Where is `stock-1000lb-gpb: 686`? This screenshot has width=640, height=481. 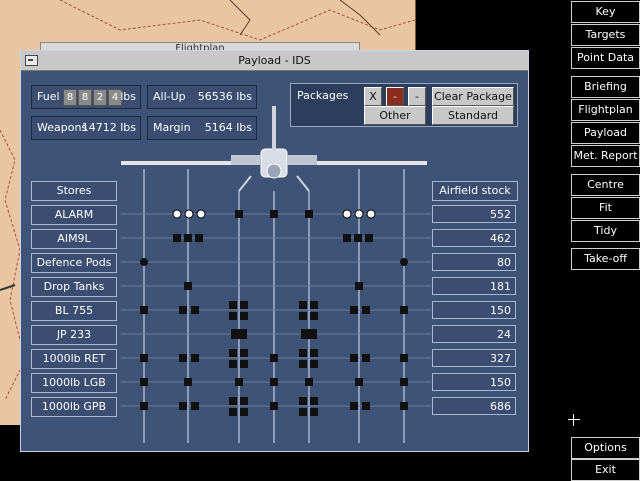
stock-1000lb-gpb: 686 is located at coordinates (474, 406).